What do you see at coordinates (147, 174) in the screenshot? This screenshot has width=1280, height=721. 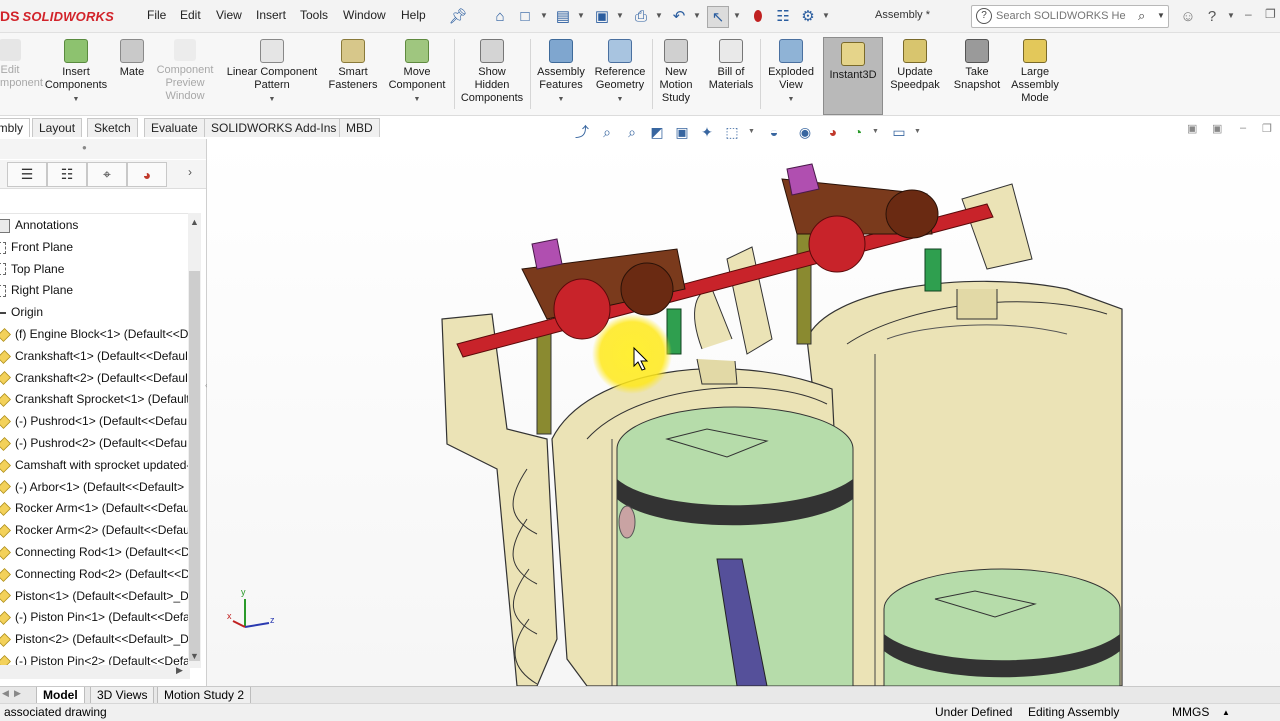 I see `display-manager-tab-icon: ◕` at bounding box center [147, 174].